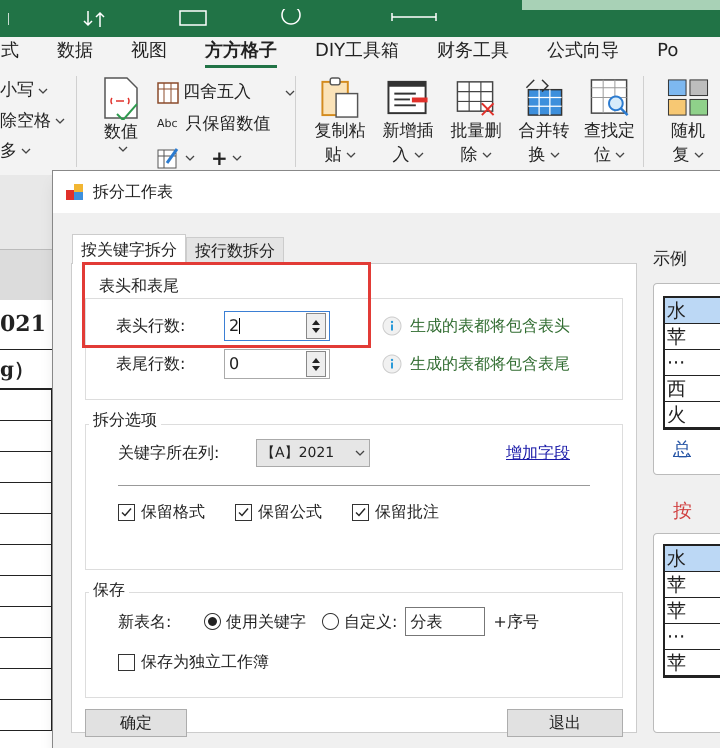  Describe the element at coordinates (151, 326) in the screenshot. I see `field-label: 表头行数:` at that location.